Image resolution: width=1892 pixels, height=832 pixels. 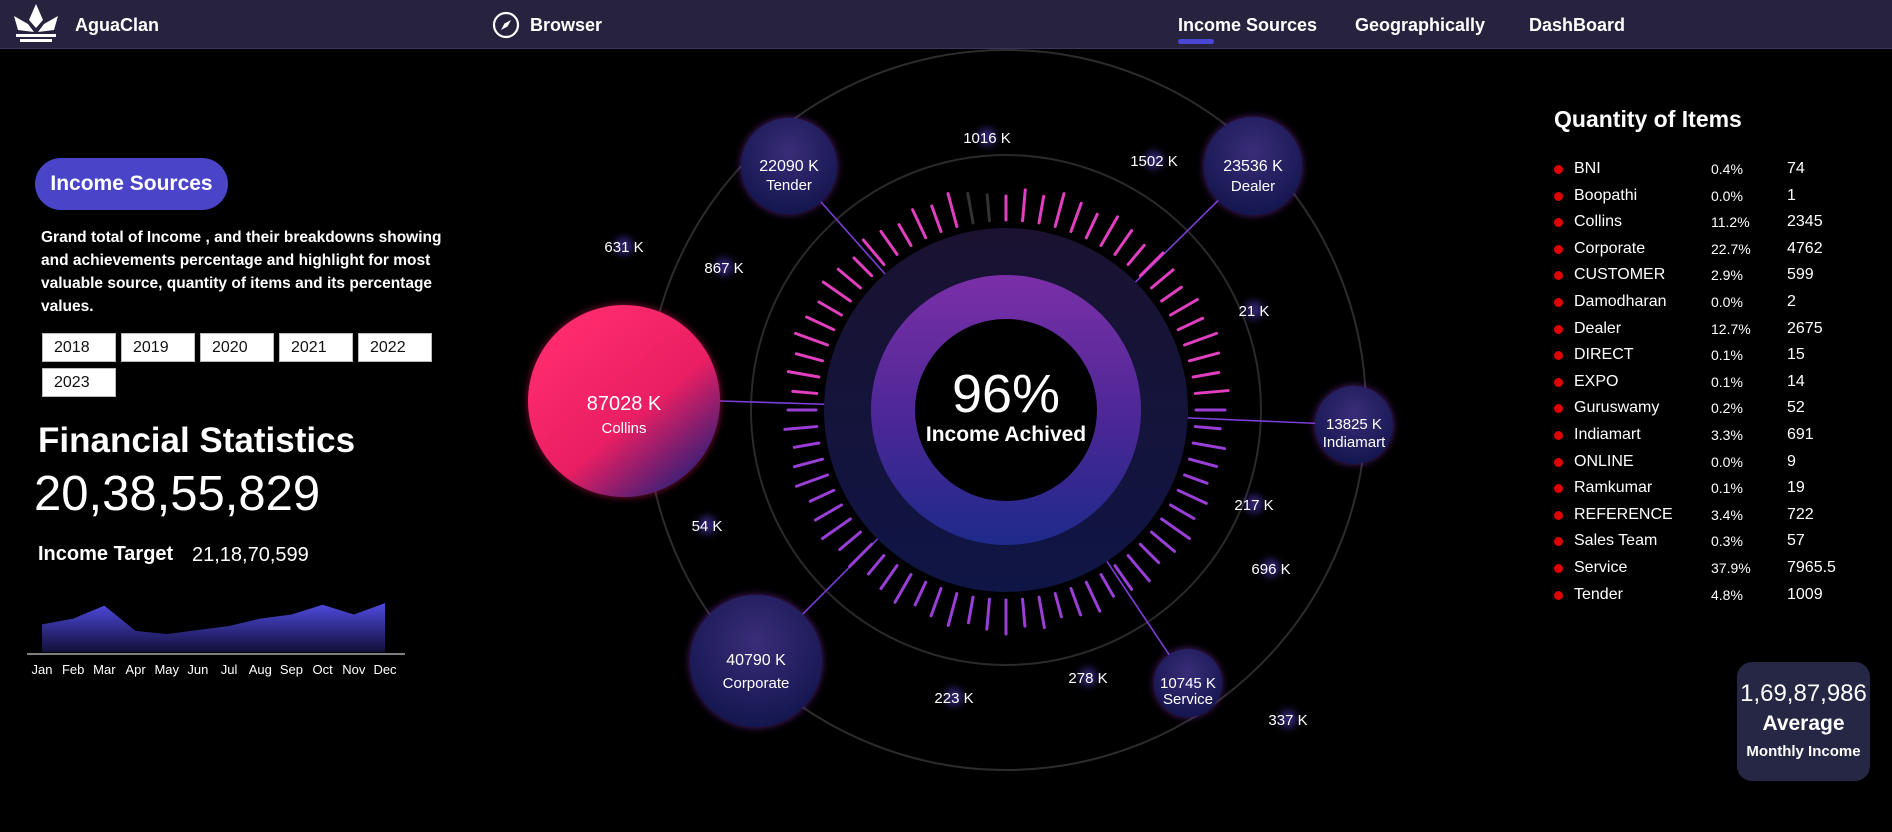 What do you see at coordinates (1702, 223) in the screenshot?
I see `quantity-row: Collins 11.2% 2345` at bounding box center [1702, 223].